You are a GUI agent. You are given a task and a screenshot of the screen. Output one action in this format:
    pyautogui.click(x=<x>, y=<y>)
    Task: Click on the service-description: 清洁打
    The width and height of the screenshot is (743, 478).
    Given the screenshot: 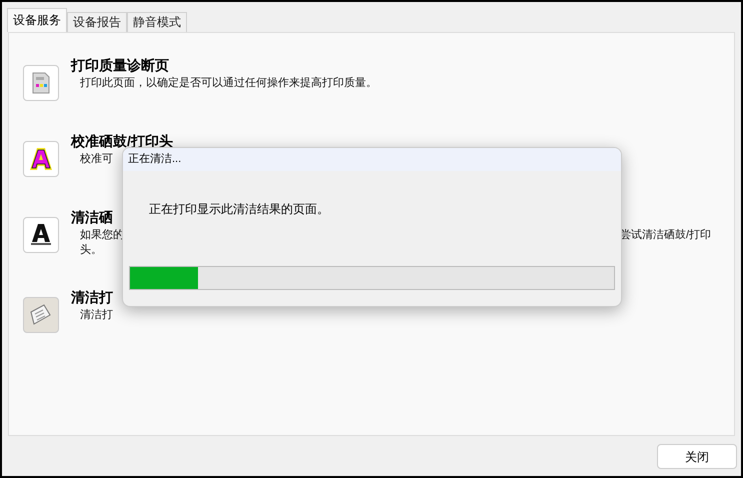 What is the action you would take?
    pyautogui.click(x=96, y=315)
    